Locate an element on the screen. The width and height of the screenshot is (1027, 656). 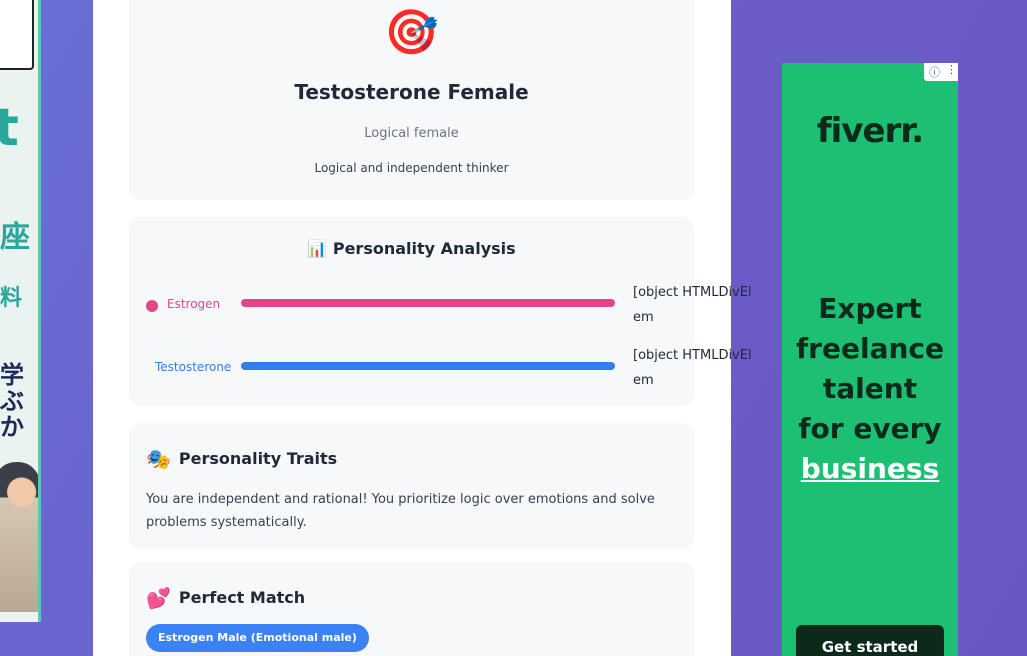
testosterone-track is located at coordinates (428, 366).